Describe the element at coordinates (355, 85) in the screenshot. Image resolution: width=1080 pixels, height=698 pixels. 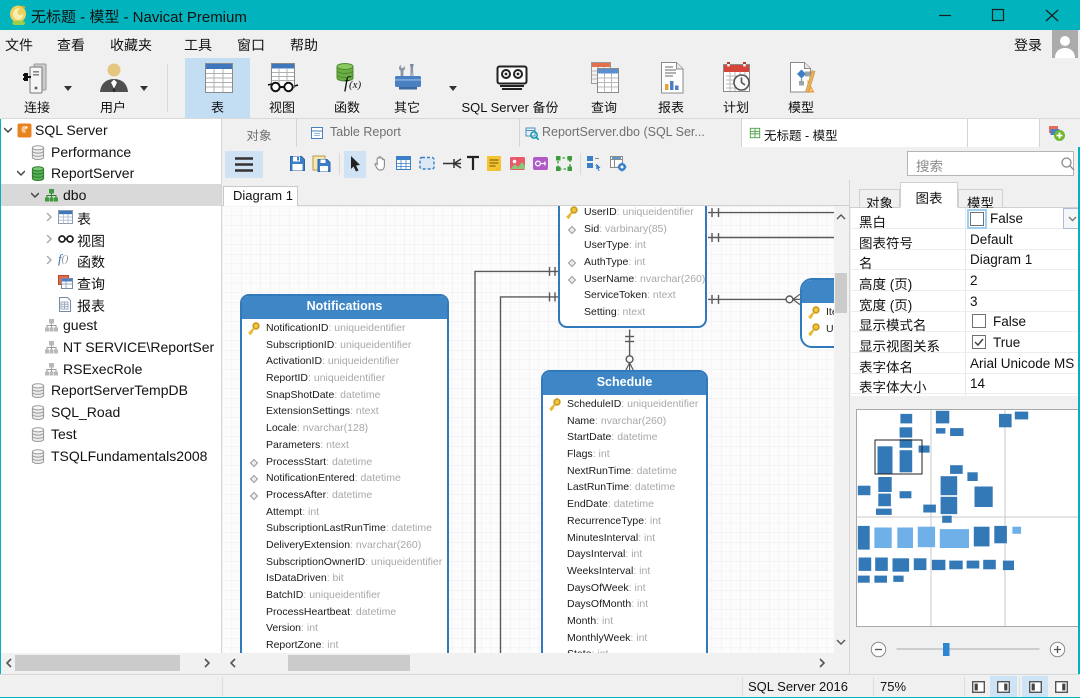
I see `svg-text: (x)` at that location.